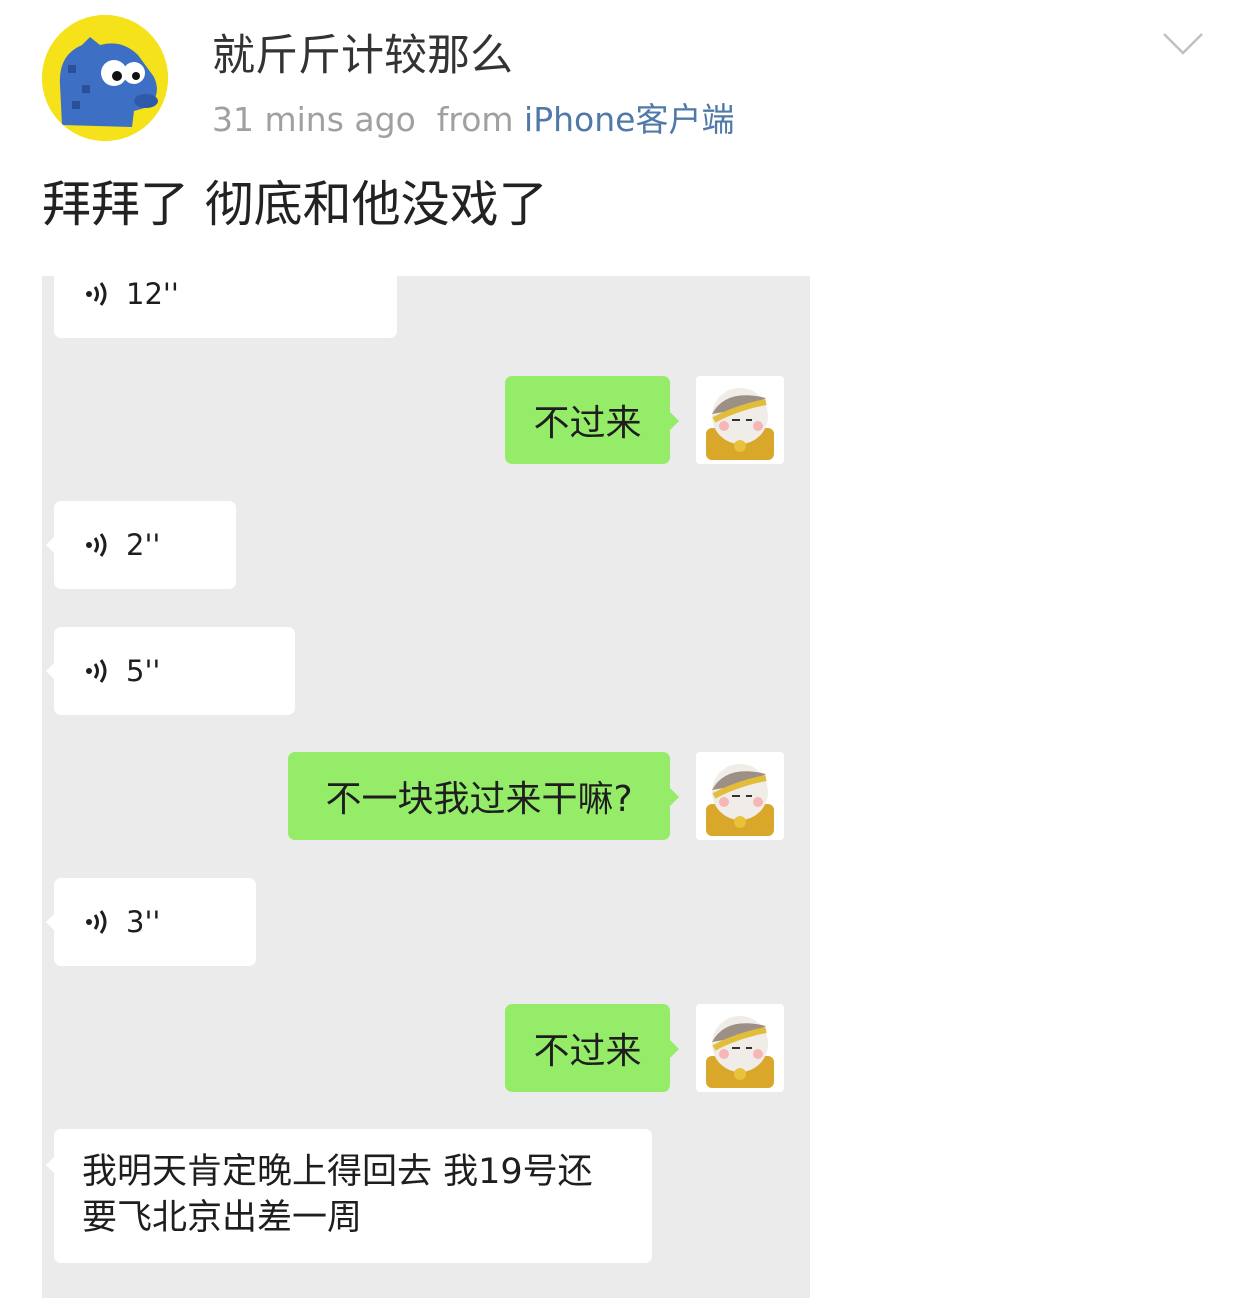 Image resolution: width=1242 pixels, height=1306 pixels. I want to click on post-time: 31 mins ago, so click(314, 119).